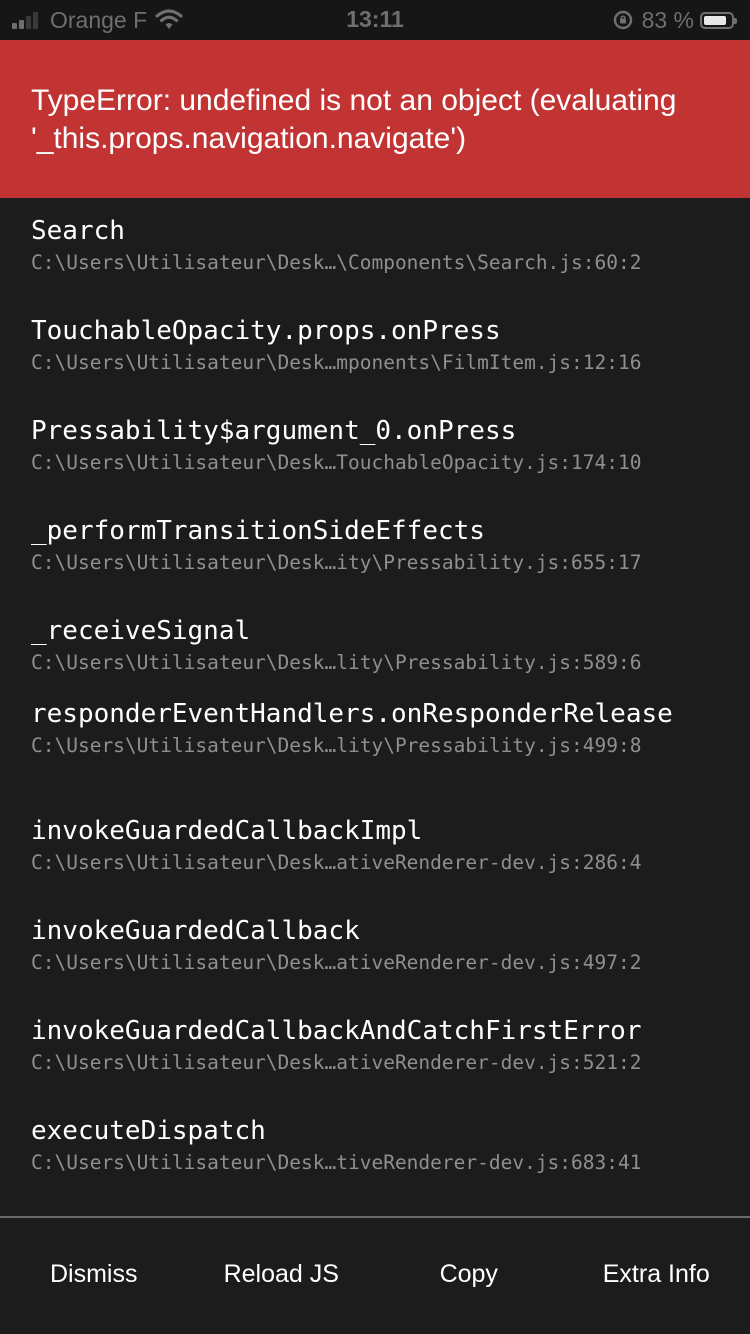 Image resolution: width=750 pixels, height=1334 pixels. I want to click on frame-method: executeDispatch, so click(148, 1131).